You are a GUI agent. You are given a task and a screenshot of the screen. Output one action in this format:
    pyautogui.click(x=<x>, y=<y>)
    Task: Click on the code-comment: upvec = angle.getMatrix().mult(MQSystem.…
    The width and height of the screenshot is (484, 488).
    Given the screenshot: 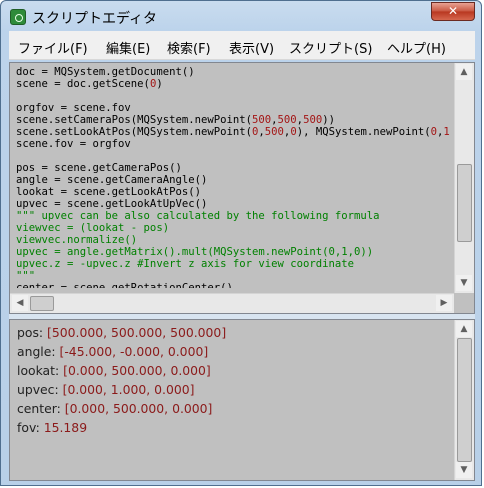 What is the action you would take?
    pyautogui.click(x=195, y=252)
    